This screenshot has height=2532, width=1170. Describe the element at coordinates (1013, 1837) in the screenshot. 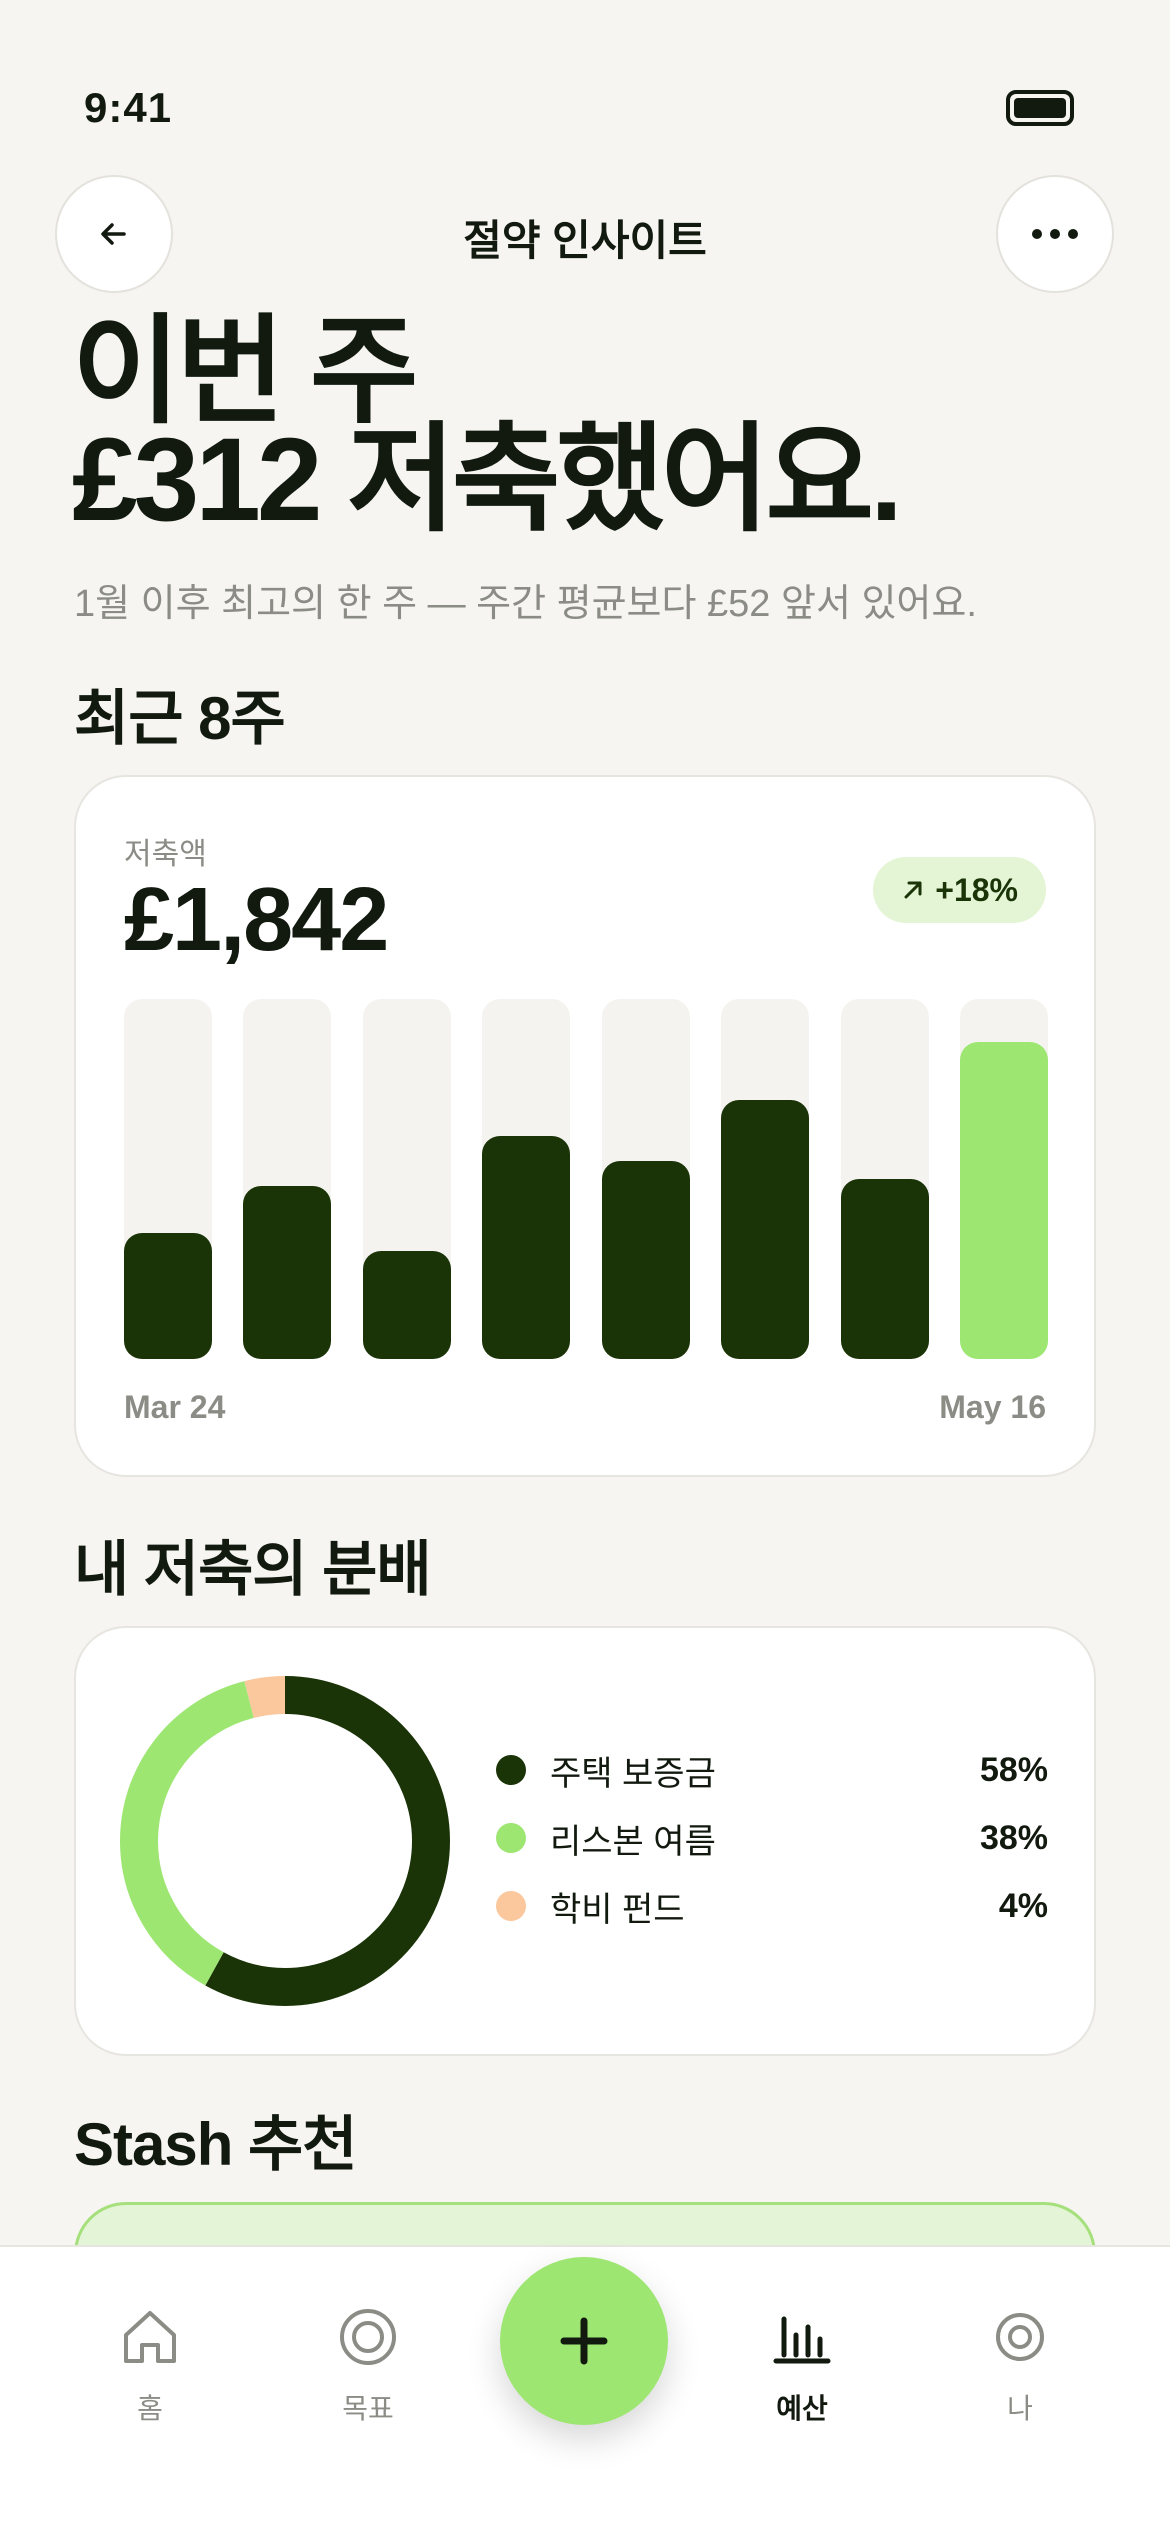

I see `legend-percent: 38%` at that location.